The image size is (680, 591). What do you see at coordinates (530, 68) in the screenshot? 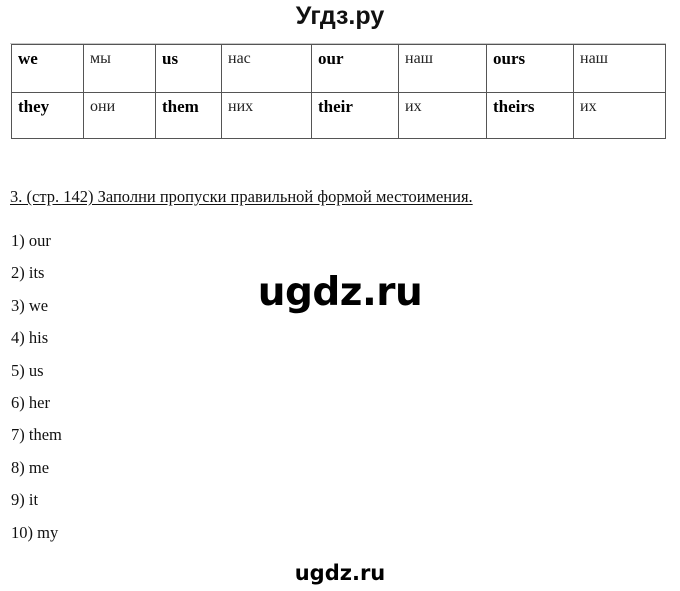
I see `table-cell: ours` at bounding box center [530, 68].